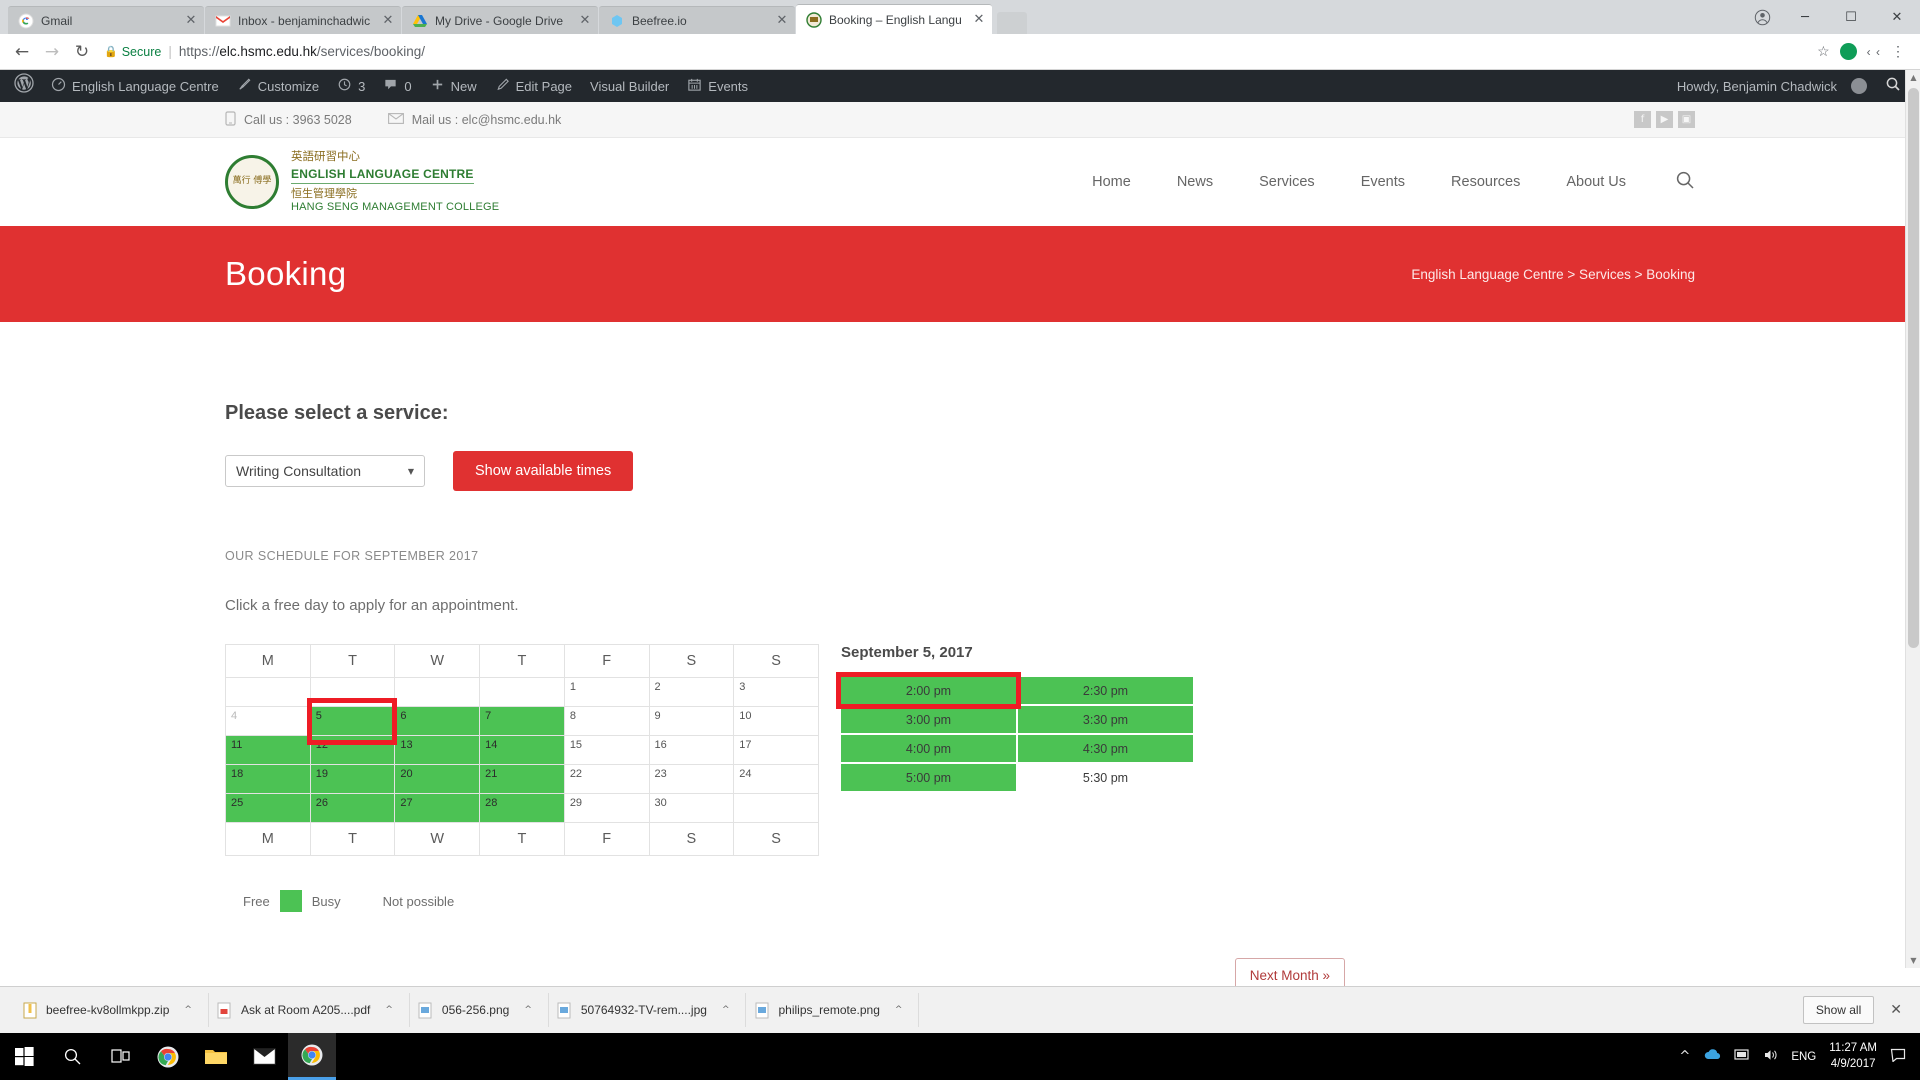 The height and width of the screenshot is (1080, 1920). I want to click on taskbar-app-chrome-active-icon, so click(312, 1056).